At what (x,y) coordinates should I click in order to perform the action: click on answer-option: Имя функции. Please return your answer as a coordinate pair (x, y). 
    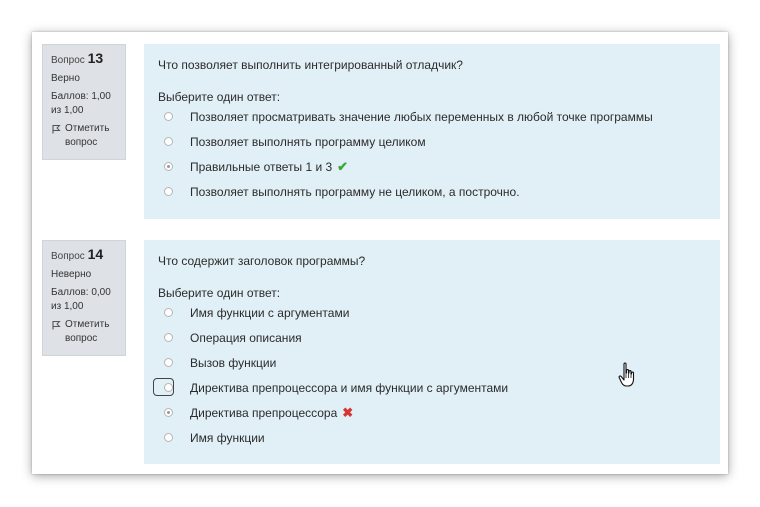
    Looking at the image, I should click on (432, 437).